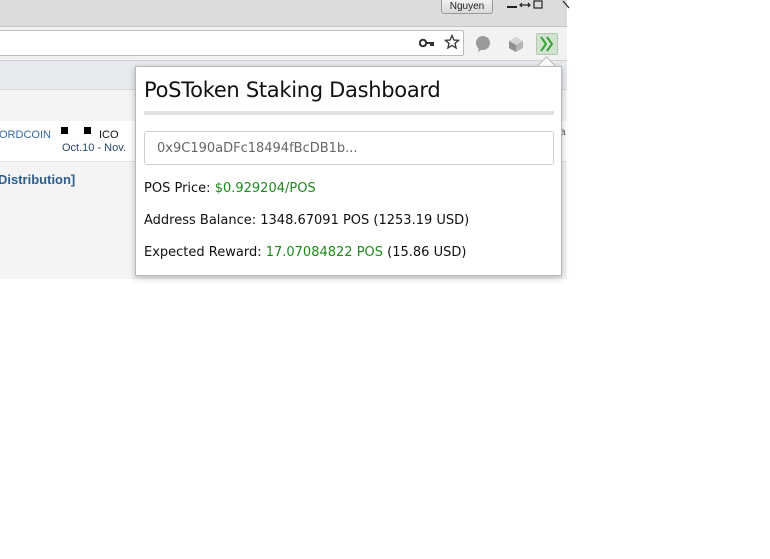  I want to click on pos-price-label: POS Price:, so click(179, 188).